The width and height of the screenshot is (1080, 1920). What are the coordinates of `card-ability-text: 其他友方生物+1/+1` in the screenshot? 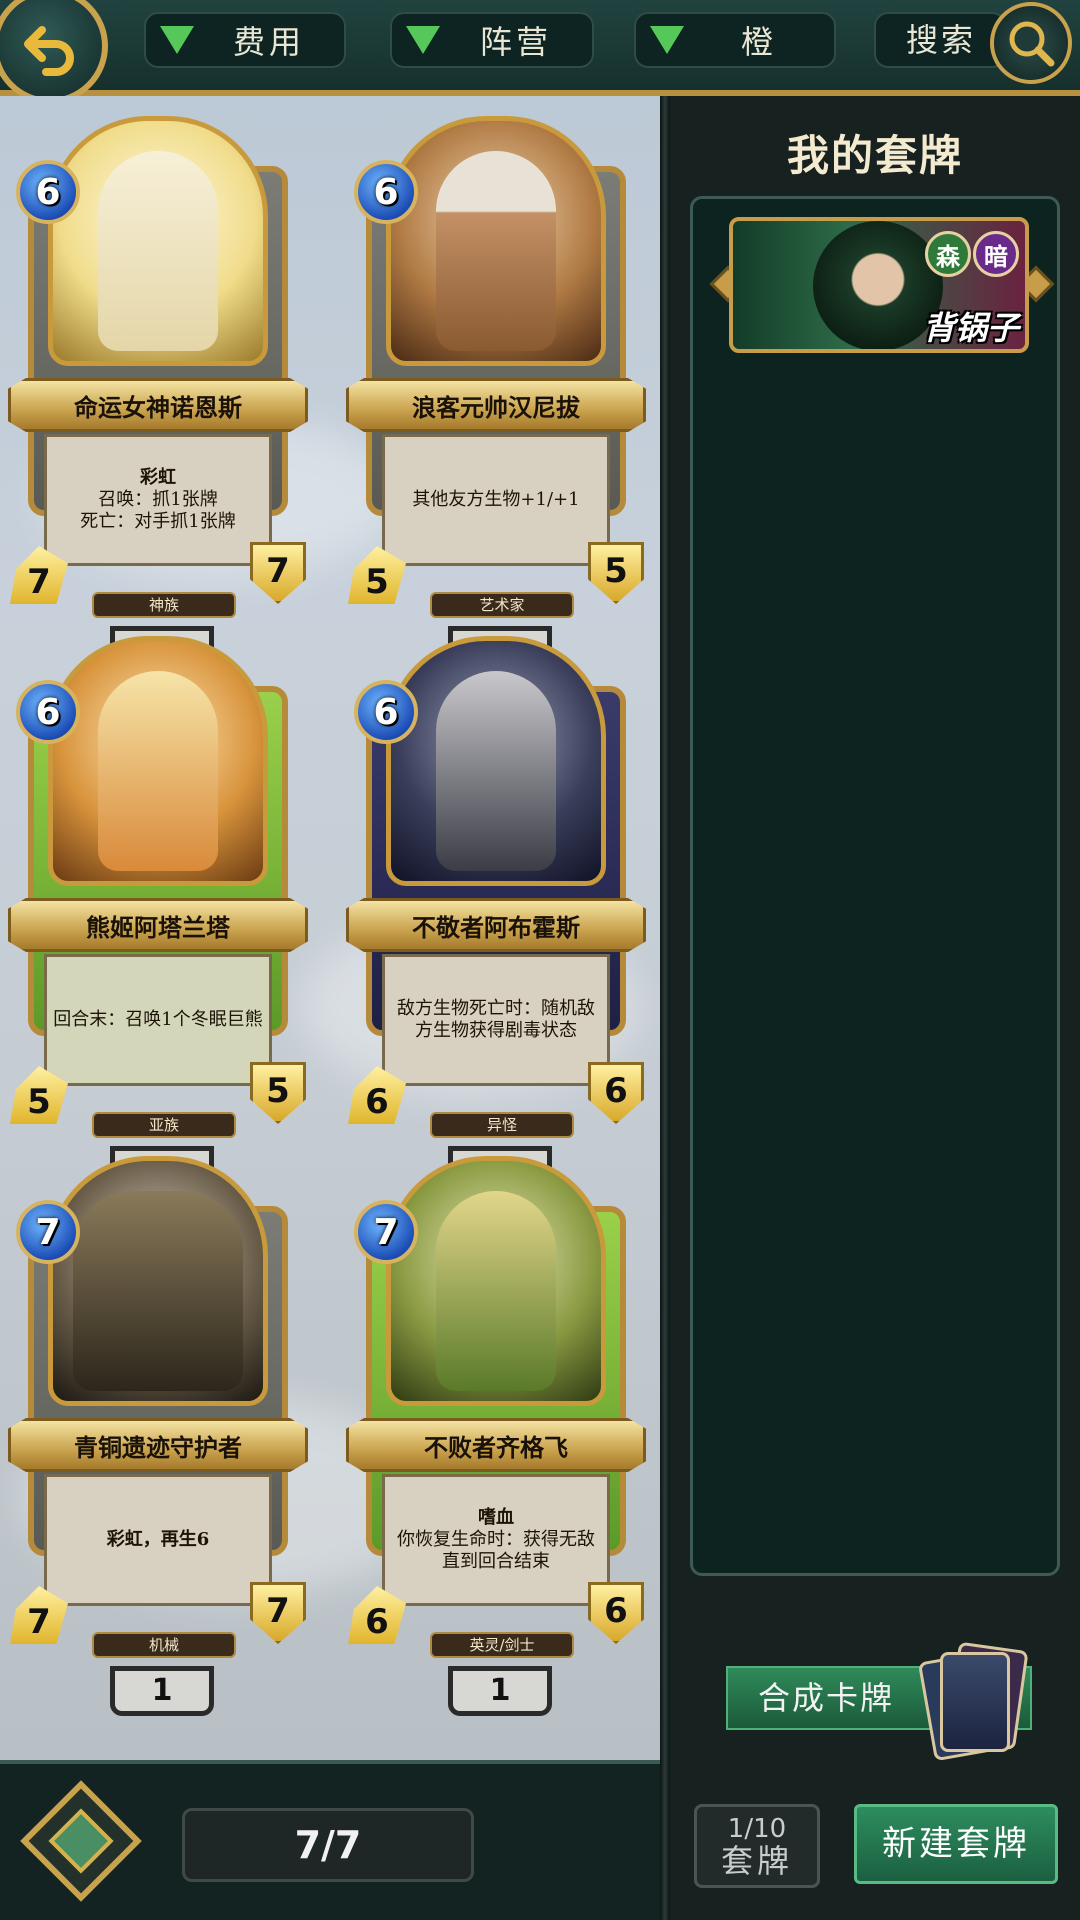 It's located at (496, 499).